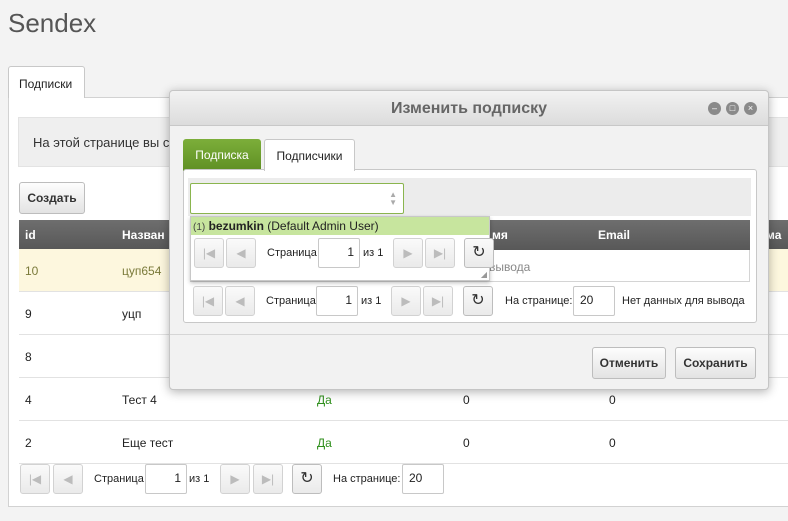 The image size is (788, 521). I want to click on item-username: bezumkin, so click(236, 226).